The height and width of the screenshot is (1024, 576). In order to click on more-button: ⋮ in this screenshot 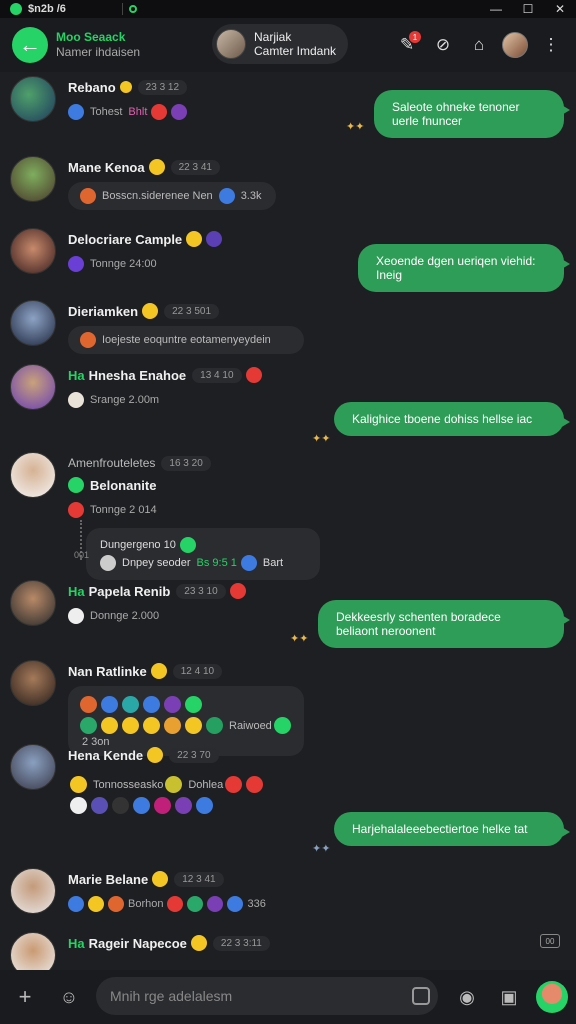, I will do `click(551, 45)`.